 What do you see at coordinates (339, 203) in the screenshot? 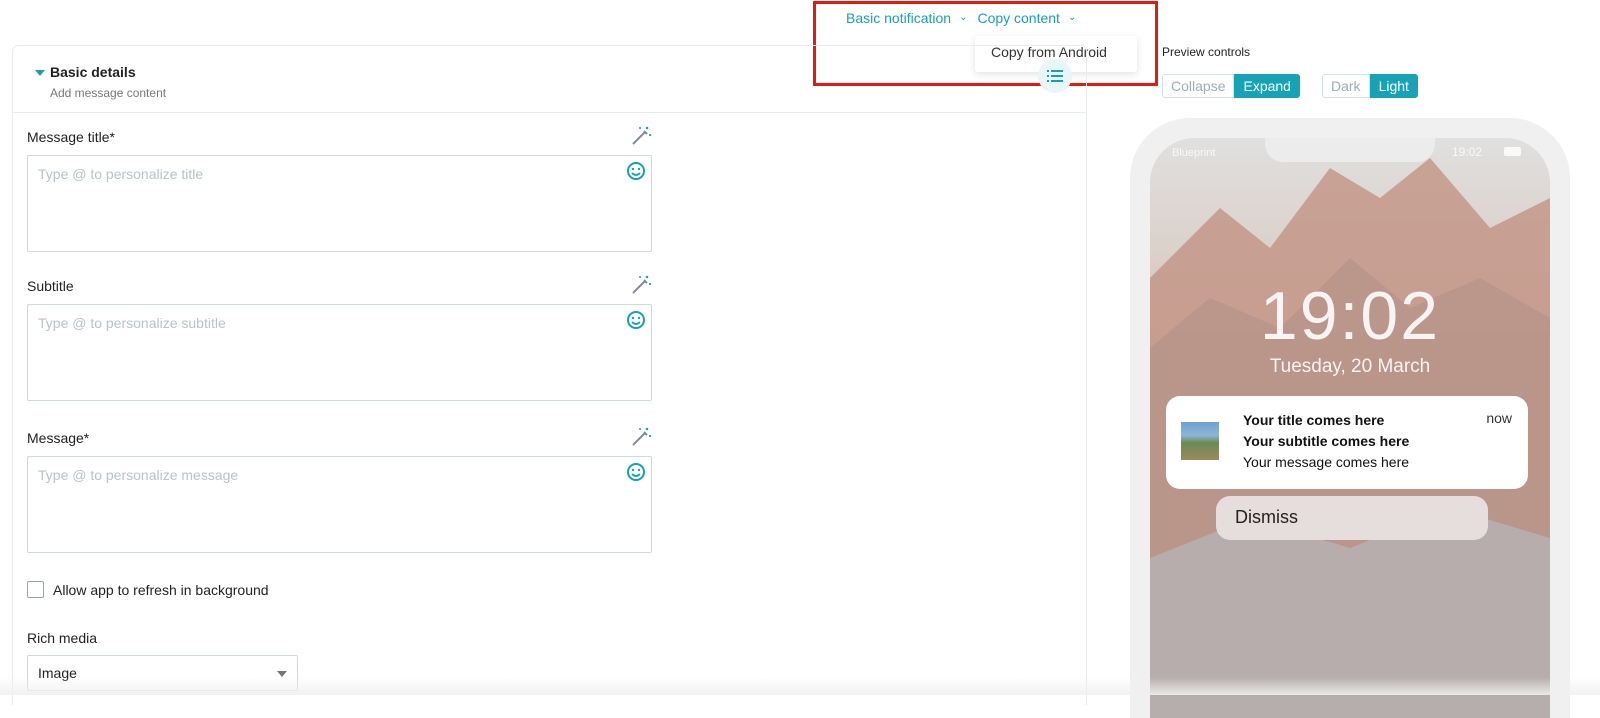
I see `message-title-input: Type @ to personalize title` at bounding box center [339, 203].